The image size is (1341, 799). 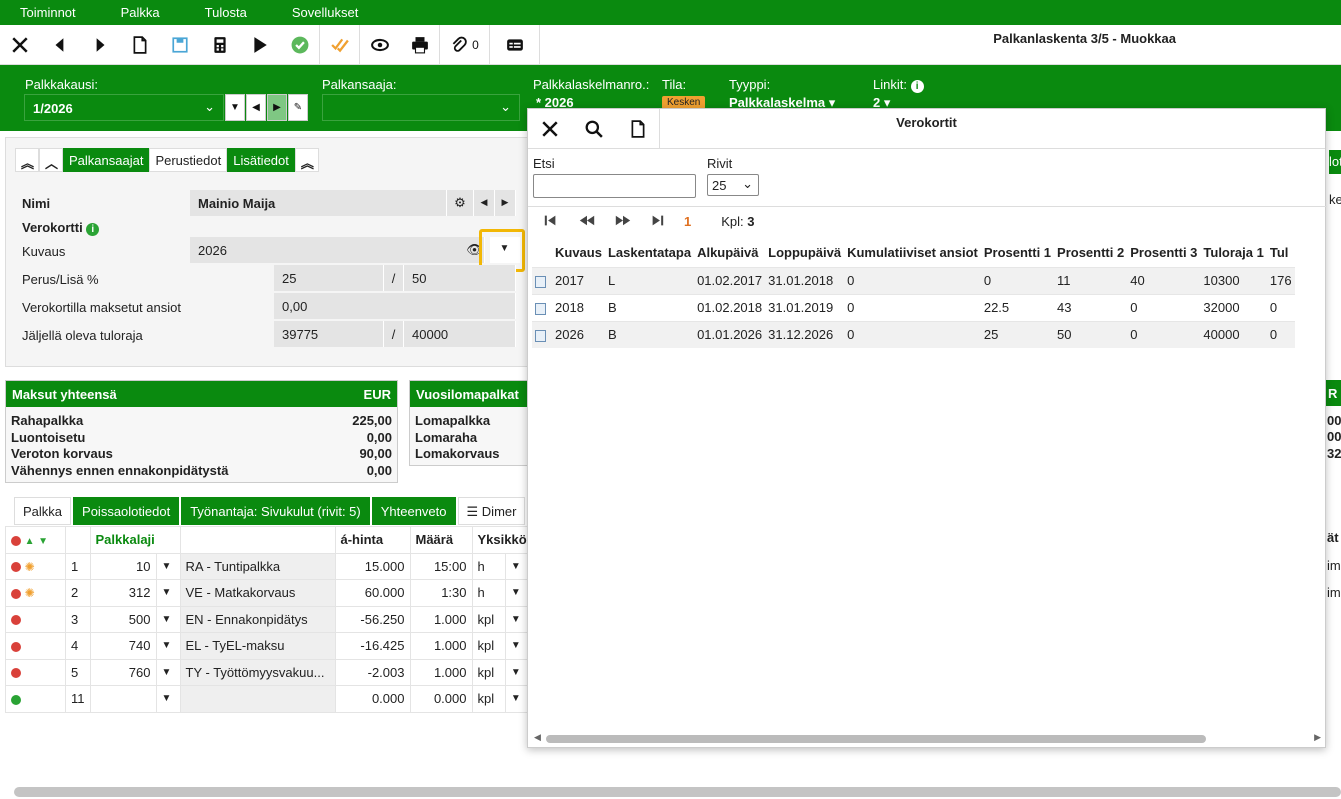 I want to click on right-edge-tab: lot, so click(x=1335, y=162).